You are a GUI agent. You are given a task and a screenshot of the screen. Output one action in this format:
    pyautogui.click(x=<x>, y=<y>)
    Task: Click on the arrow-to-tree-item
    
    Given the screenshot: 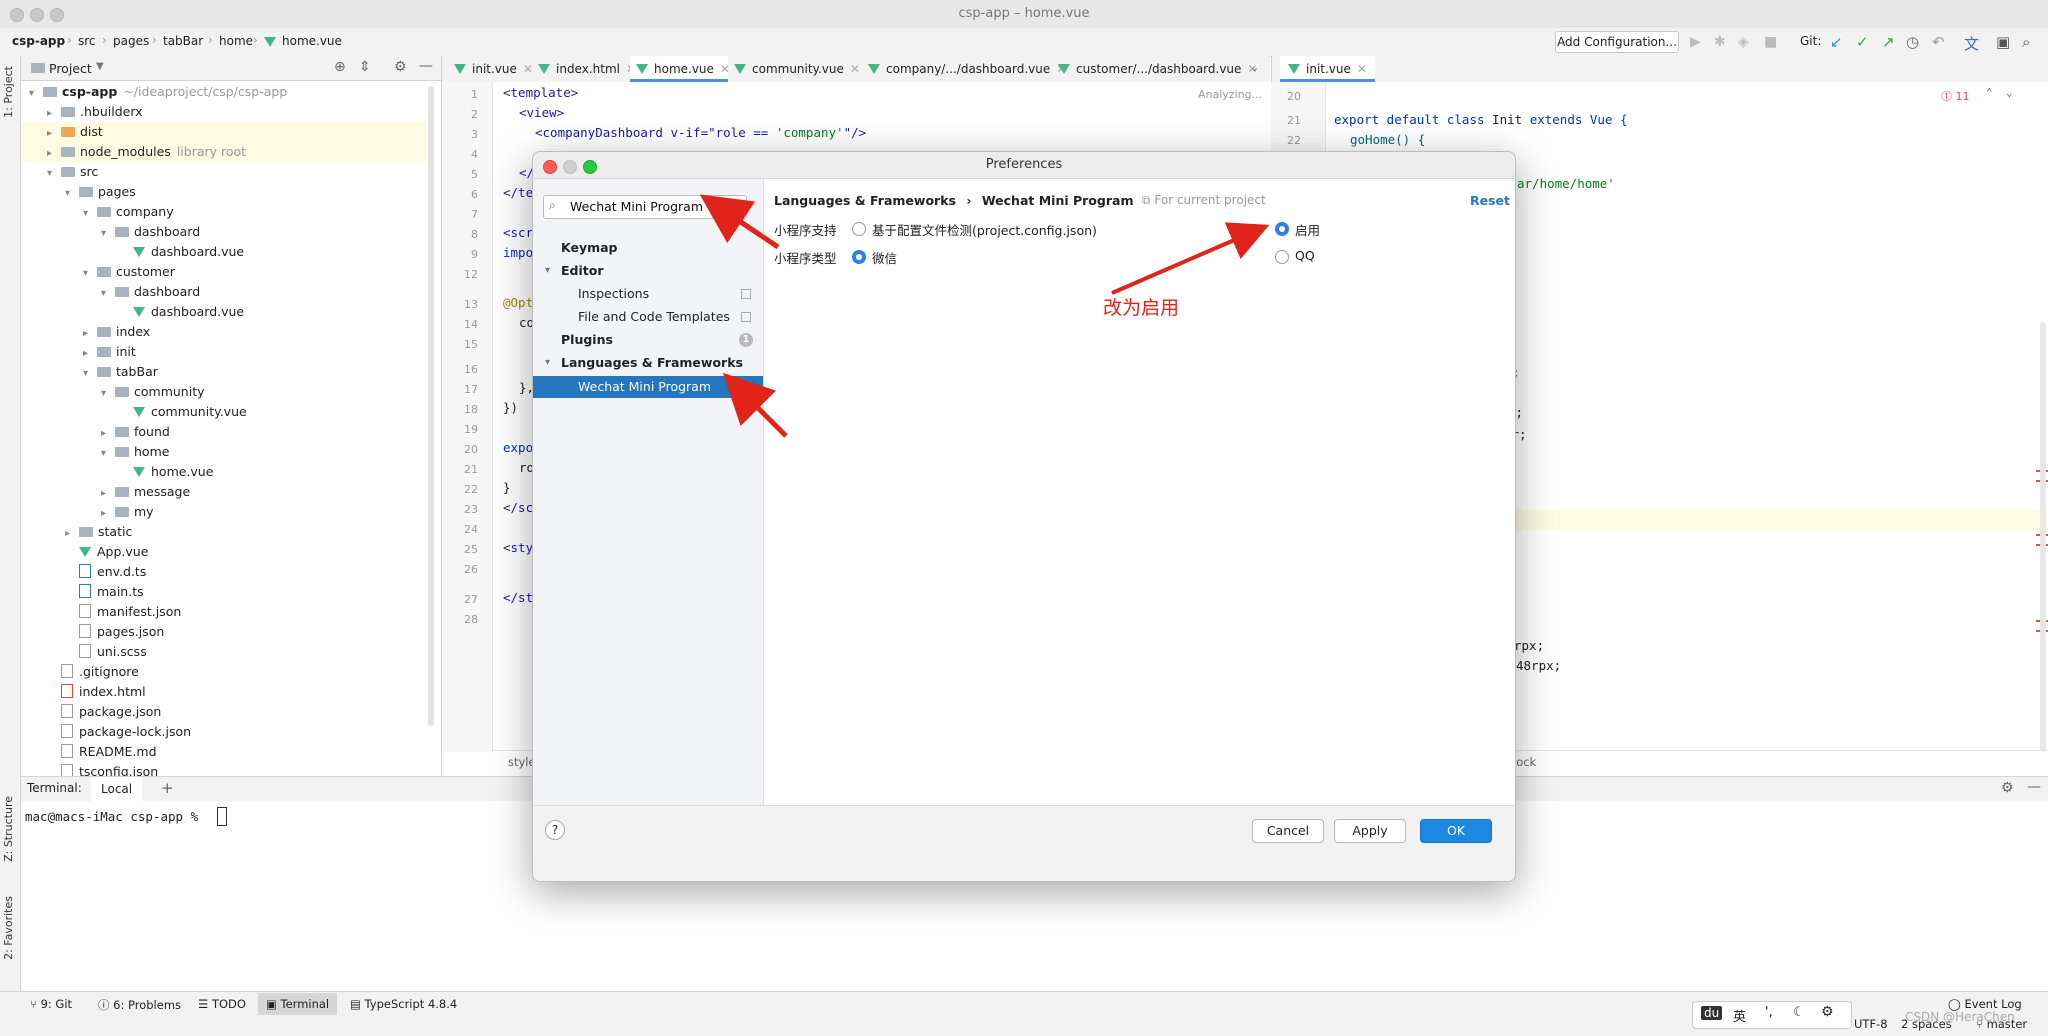 What is the action you would take?
    pyautogui.click(x=755, y=405)
    